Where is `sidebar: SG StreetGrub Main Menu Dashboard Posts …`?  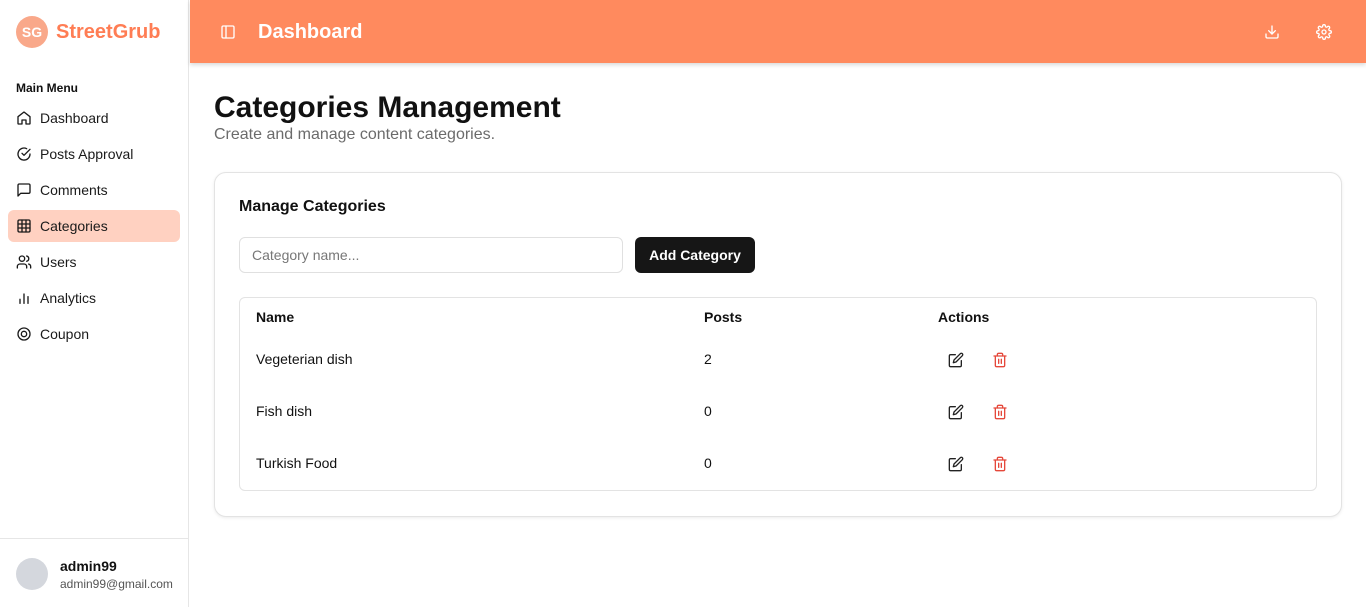 sidebar: SG StreetGrub Main Menu Dashboard Posts … is located at coordinates (94, 303).